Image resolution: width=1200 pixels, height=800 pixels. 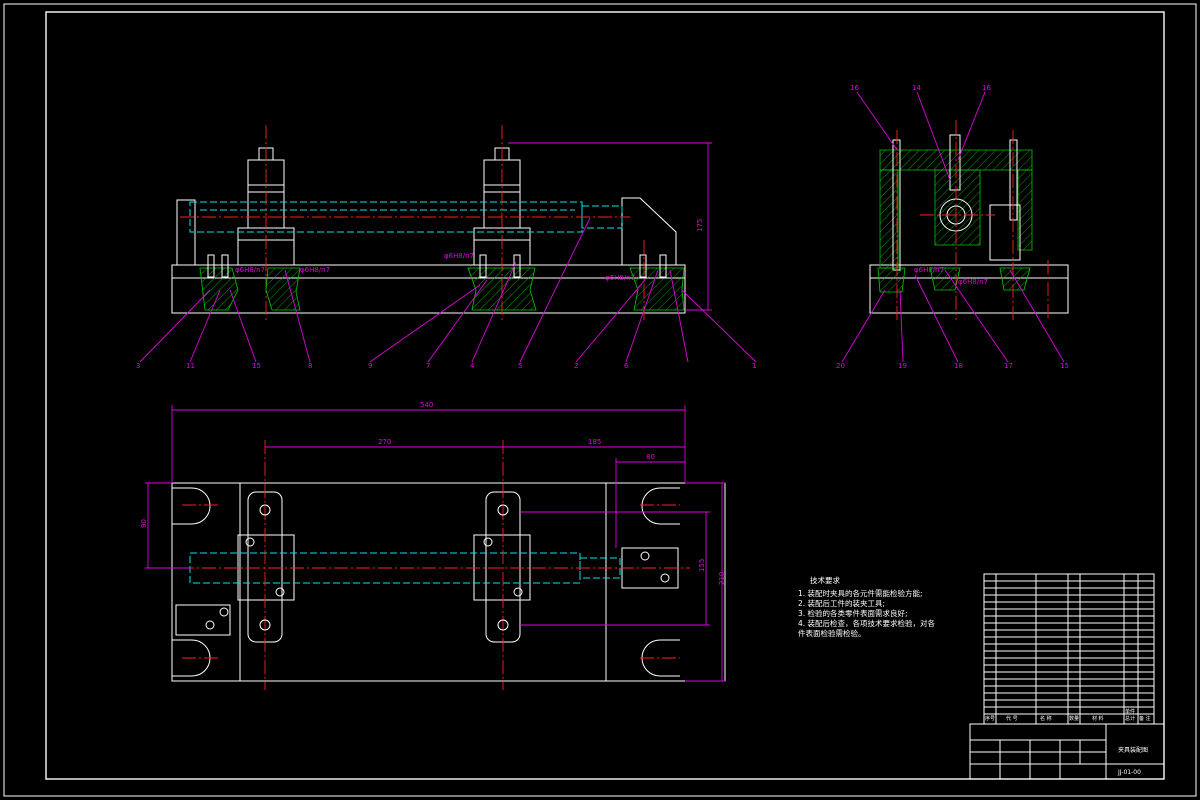 What do you see at coordinates (841, 603) in the screenshot?
I see `notes-line: 2. 装配后工件的装夹工具;` at bounding box center [841, 603].